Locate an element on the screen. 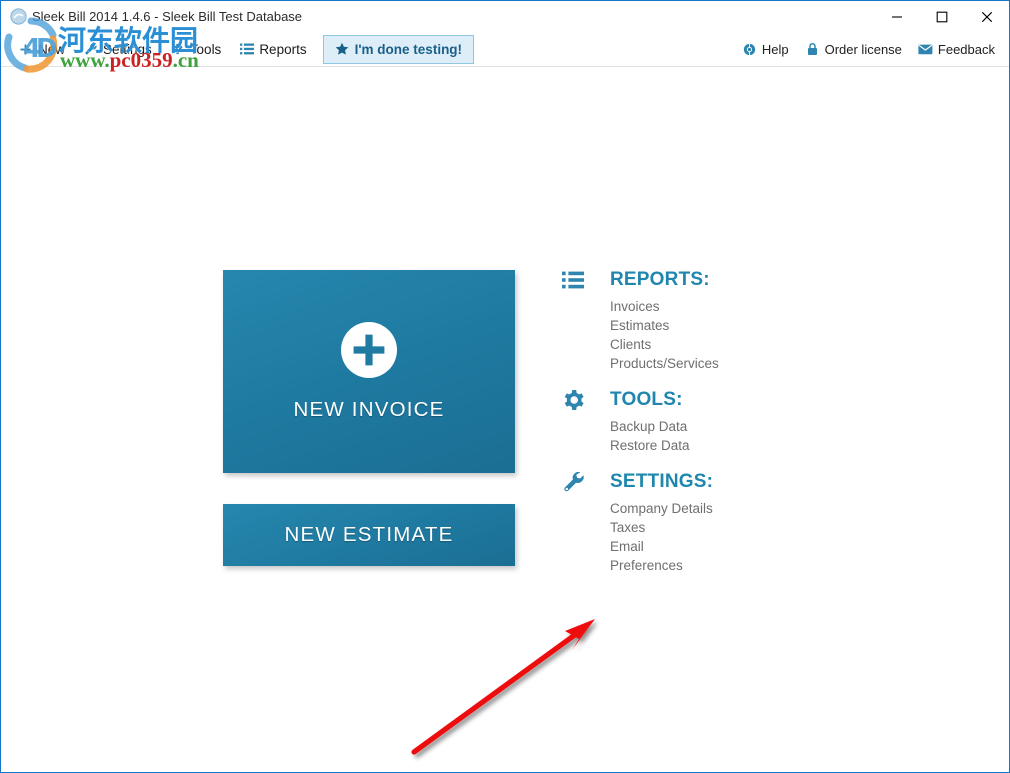  app-logo-icon is located at coordinates (18, 16).